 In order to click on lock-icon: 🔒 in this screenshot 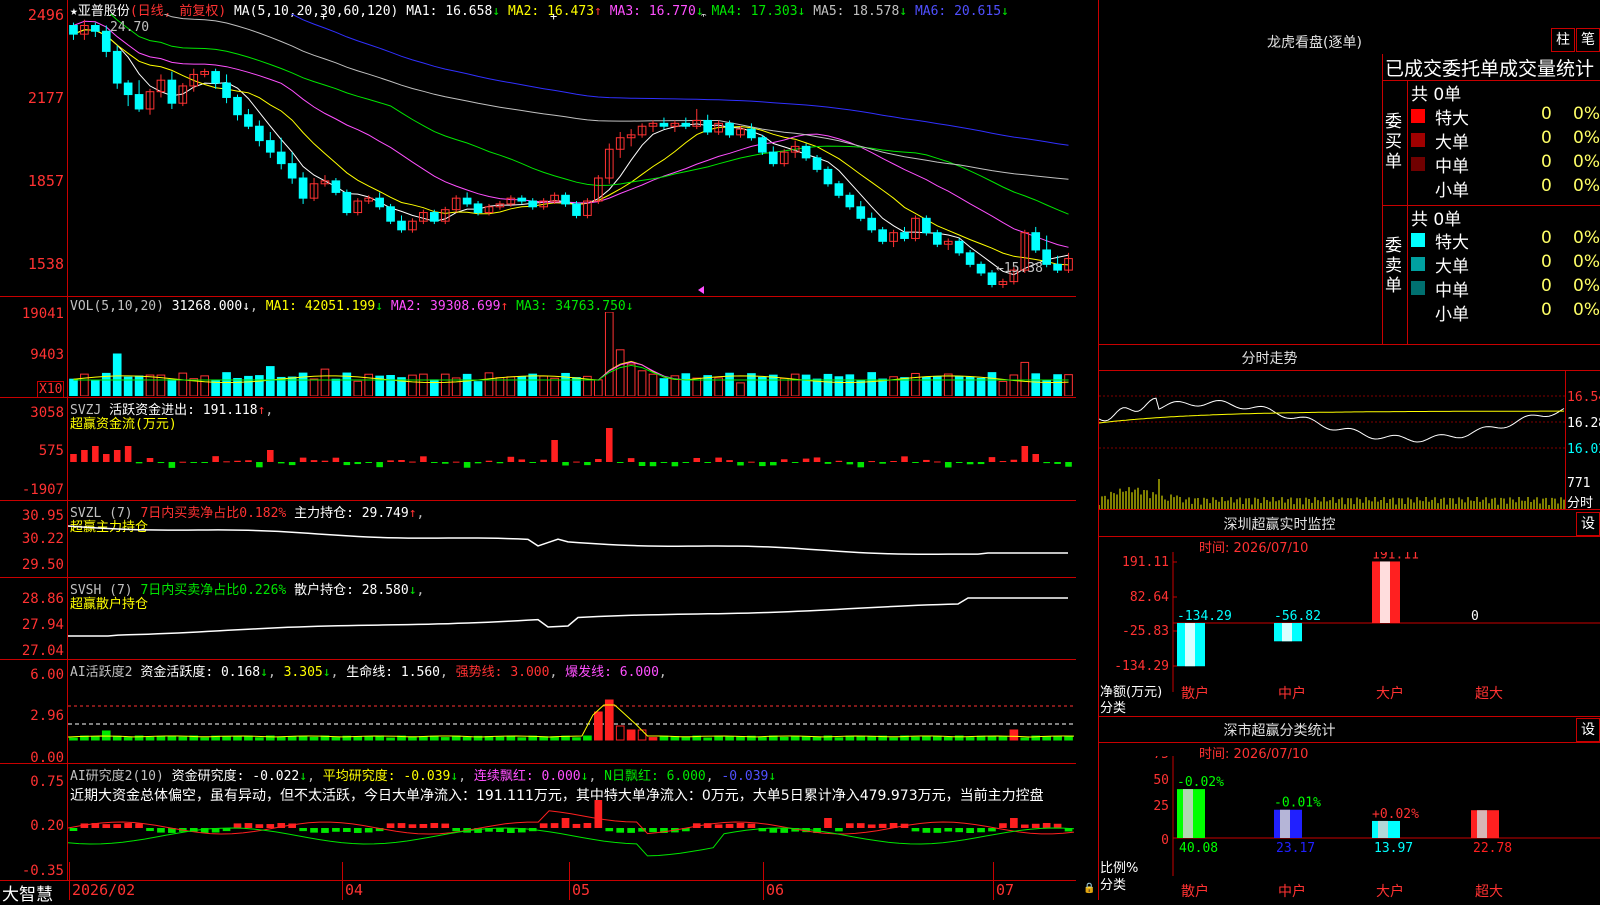, I will do `click(1089, 888)`.